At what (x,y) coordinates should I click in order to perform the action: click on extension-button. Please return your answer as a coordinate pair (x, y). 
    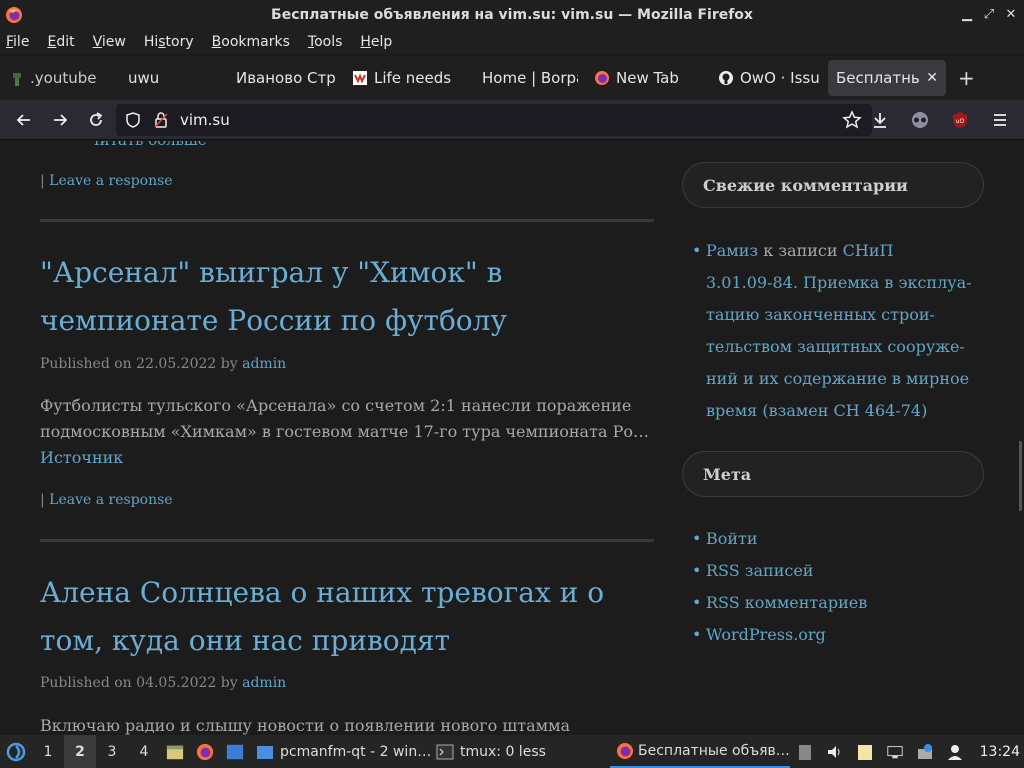
    Looking at the image, I should click on (920, 120).